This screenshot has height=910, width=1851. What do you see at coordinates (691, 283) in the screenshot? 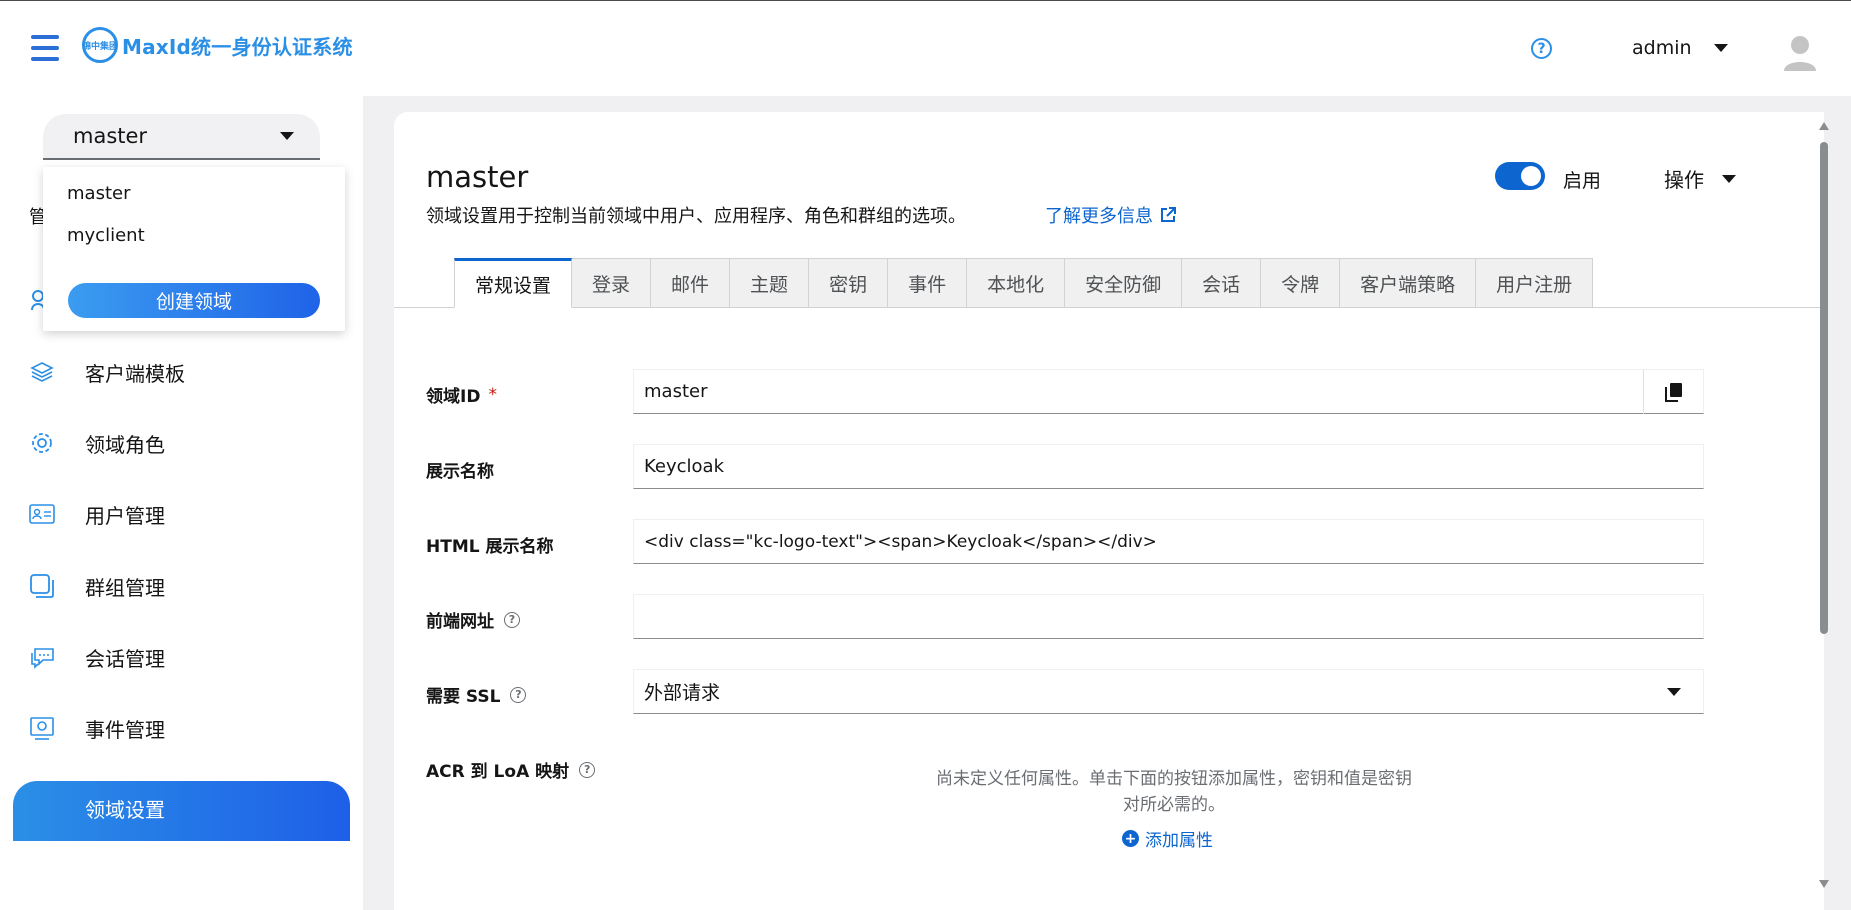
I see `tab-email: 邮件` at bounding box center [691, 283].